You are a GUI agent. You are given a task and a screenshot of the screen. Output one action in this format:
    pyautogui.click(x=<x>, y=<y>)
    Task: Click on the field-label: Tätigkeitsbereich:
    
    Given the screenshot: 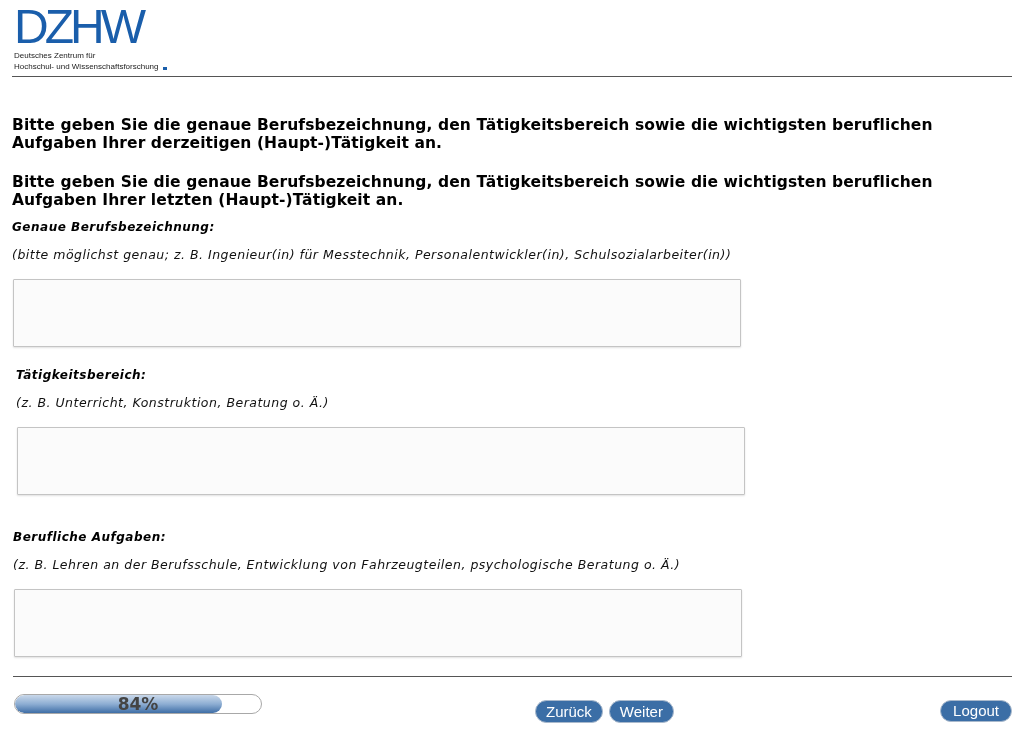 What is the action you would take?
    pyautogui.click(x=82, y=375)
    